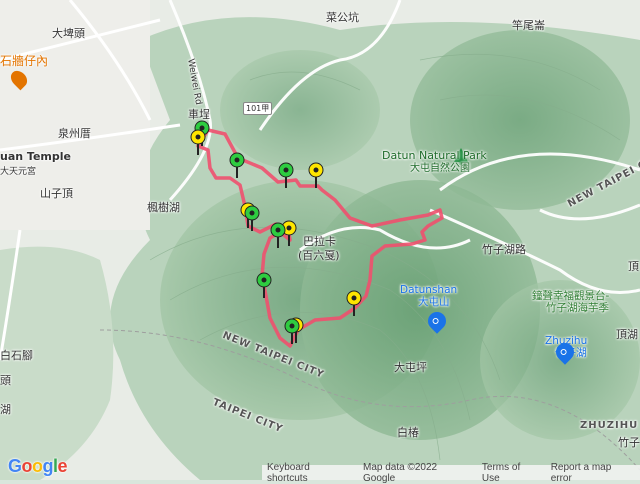 The width and height of the screenshot is (640, 484). What do you see at coordinates (434, 156) in the screenshot?
I see `label-datun-park-en: Datun Natural Park` at bounding box center [434, 156].